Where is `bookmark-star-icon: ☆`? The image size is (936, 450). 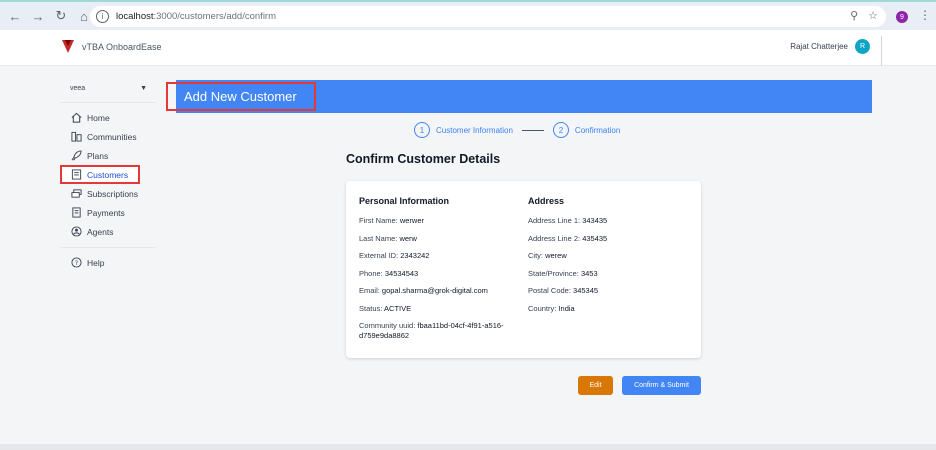 bookmark-star-icon: ☆ is located at coordinates (873, 15).